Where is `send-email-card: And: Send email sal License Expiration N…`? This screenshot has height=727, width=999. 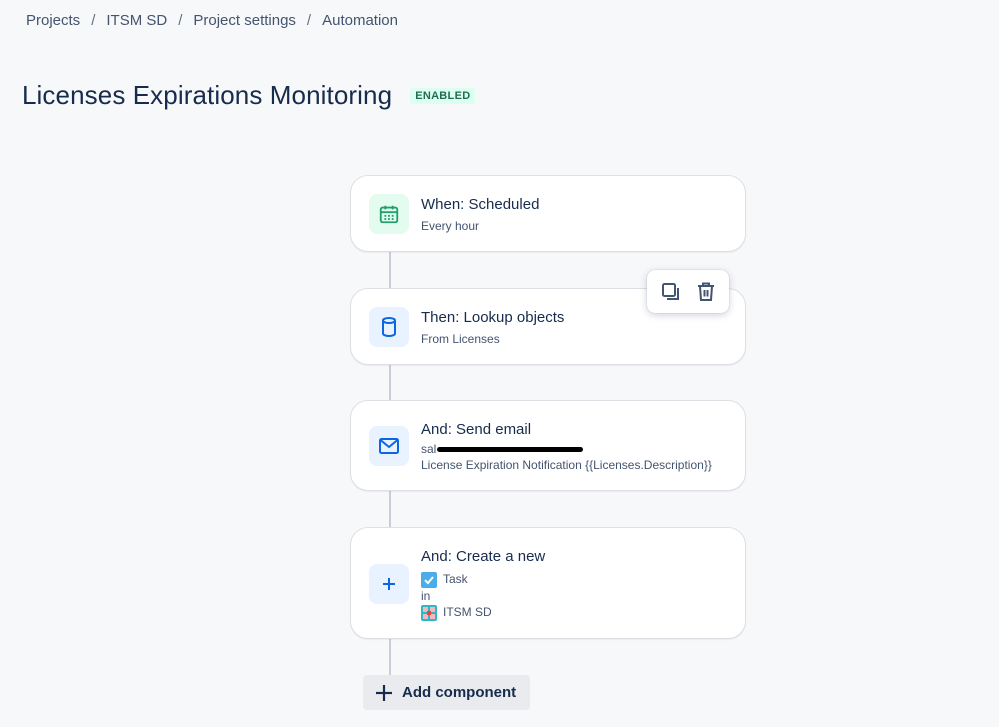
send-email-card: And: Send email sal License Expiration N… is located at coordinates (548, 445).